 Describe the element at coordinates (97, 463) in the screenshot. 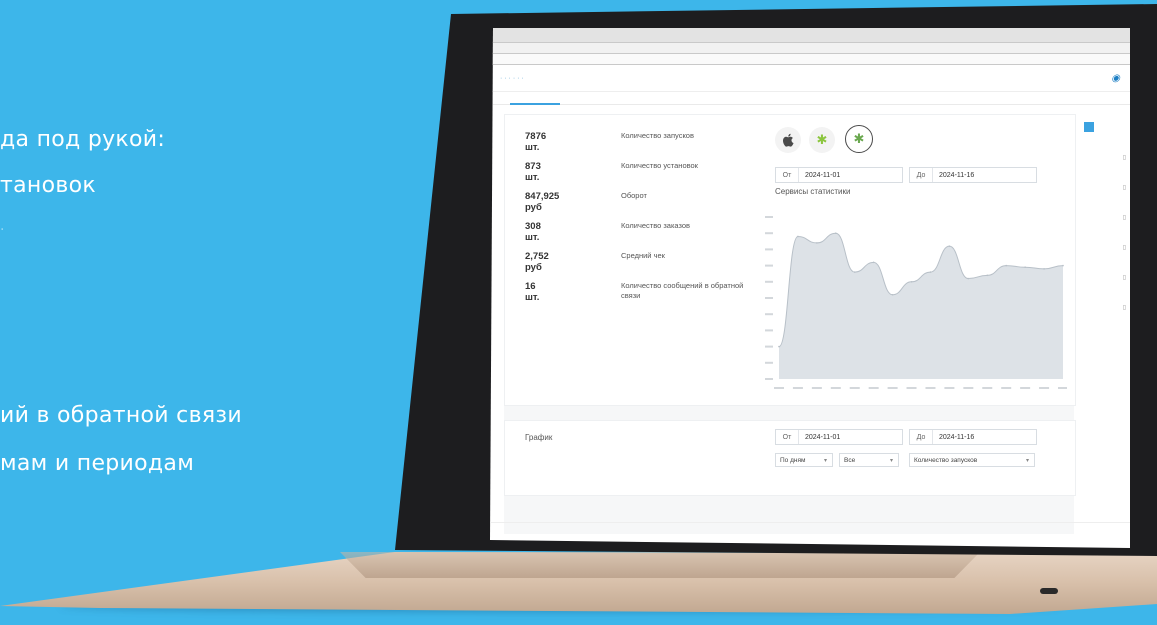

I see `promo-line-4: мам и периодам` at that location.